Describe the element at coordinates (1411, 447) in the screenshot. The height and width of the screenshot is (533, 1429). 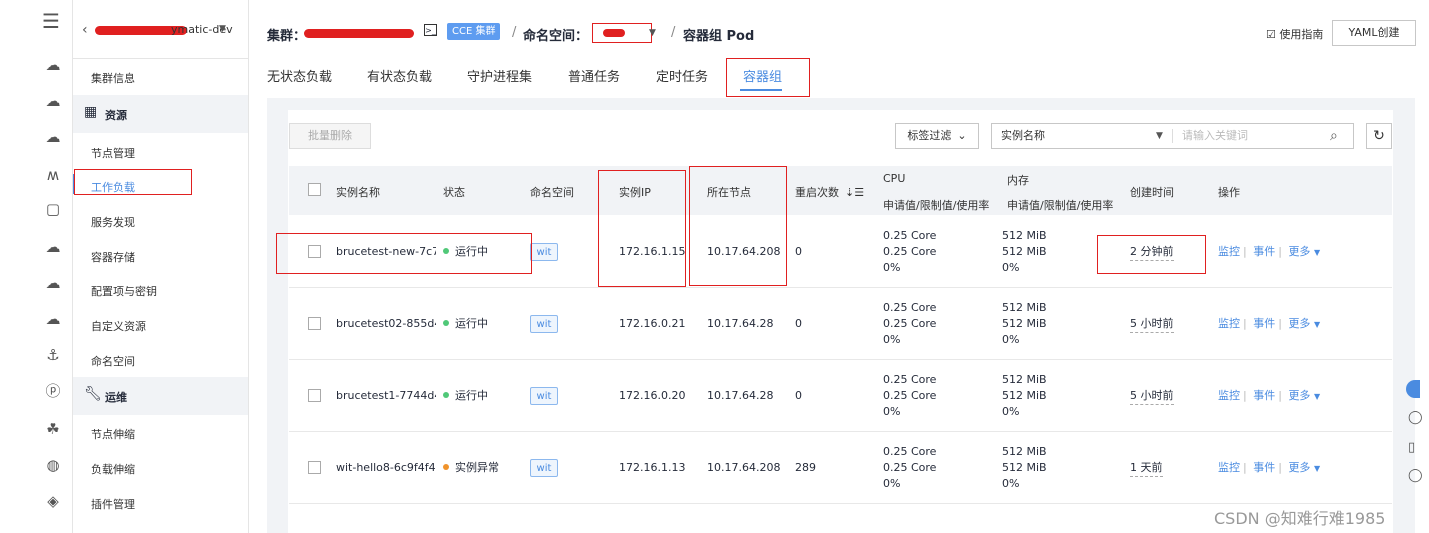
I see `float-doc-icon: ▯` at that location.